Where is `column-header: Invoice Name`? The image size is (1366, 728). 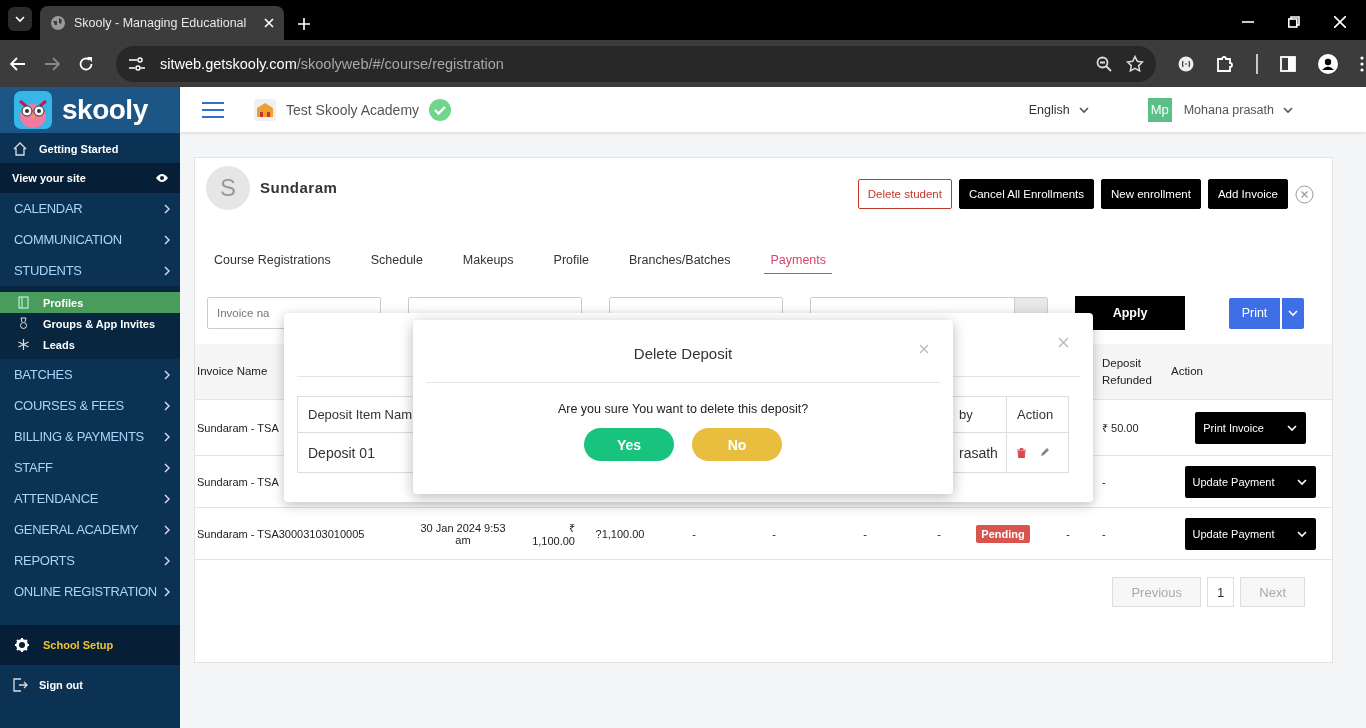 column-header: Invoice Name is located at coordinates (232, 372).